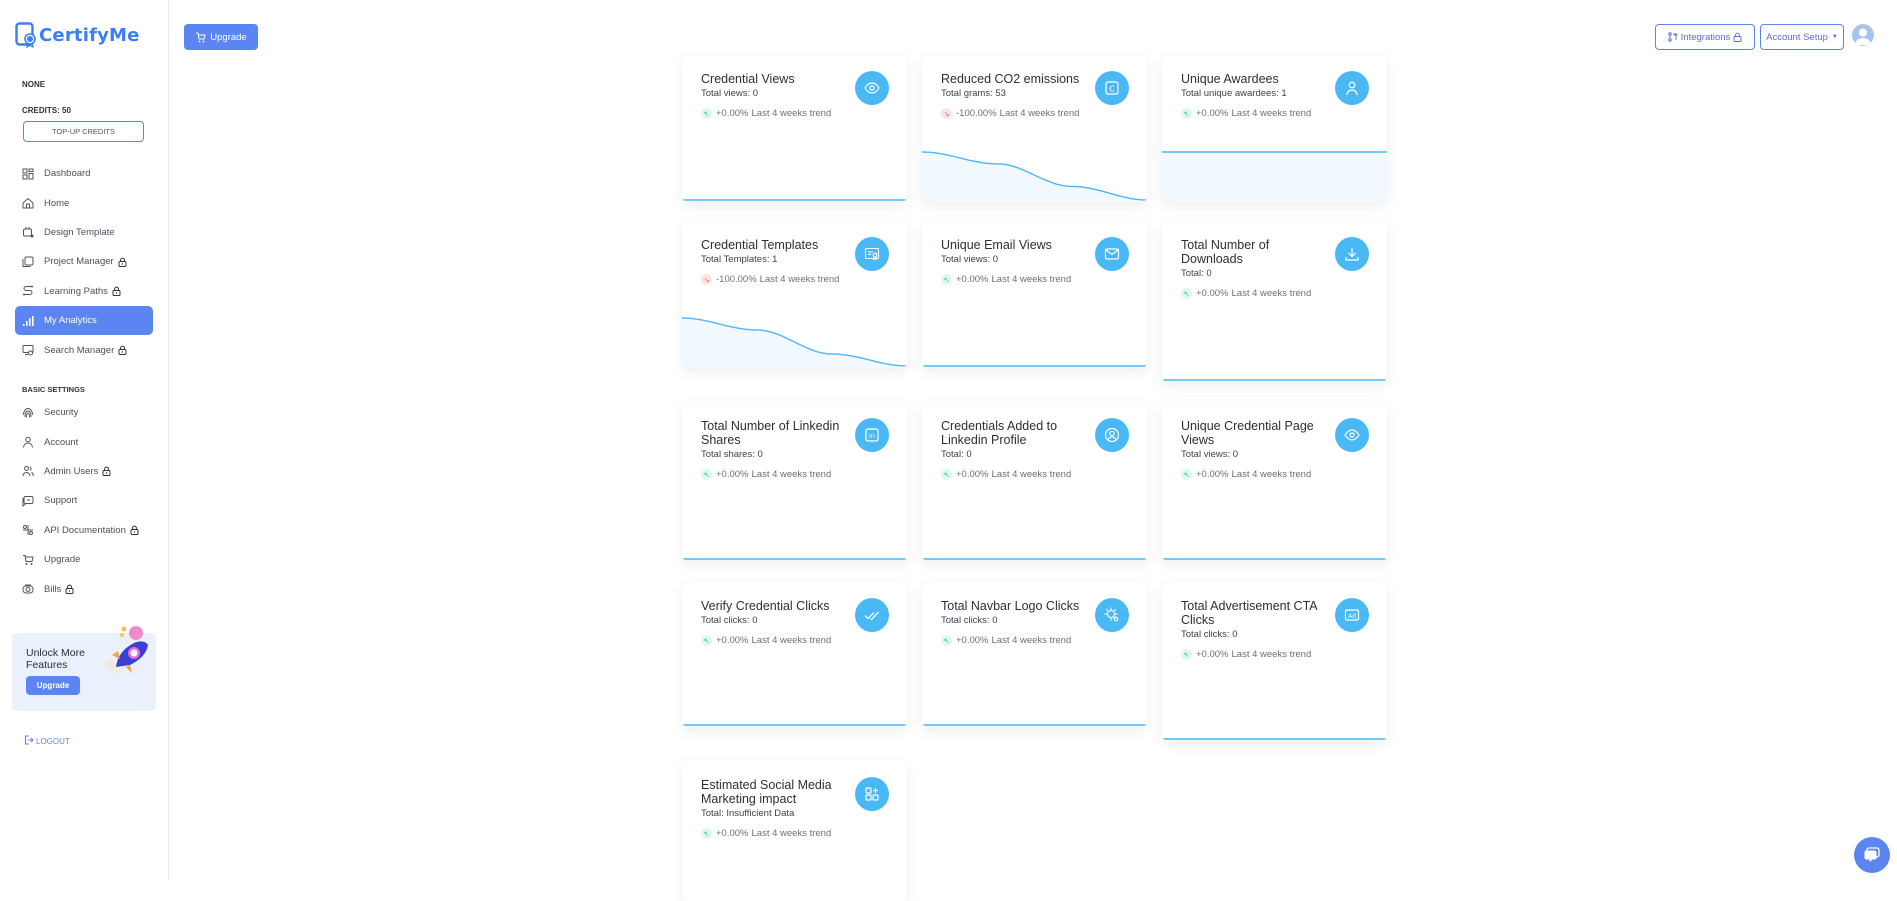 This screenshot has height=901, width=1897. Describe the element at coordinates (70, 321) in the screenshot. I see `sidebar-item-label: My Analytics` at that location.